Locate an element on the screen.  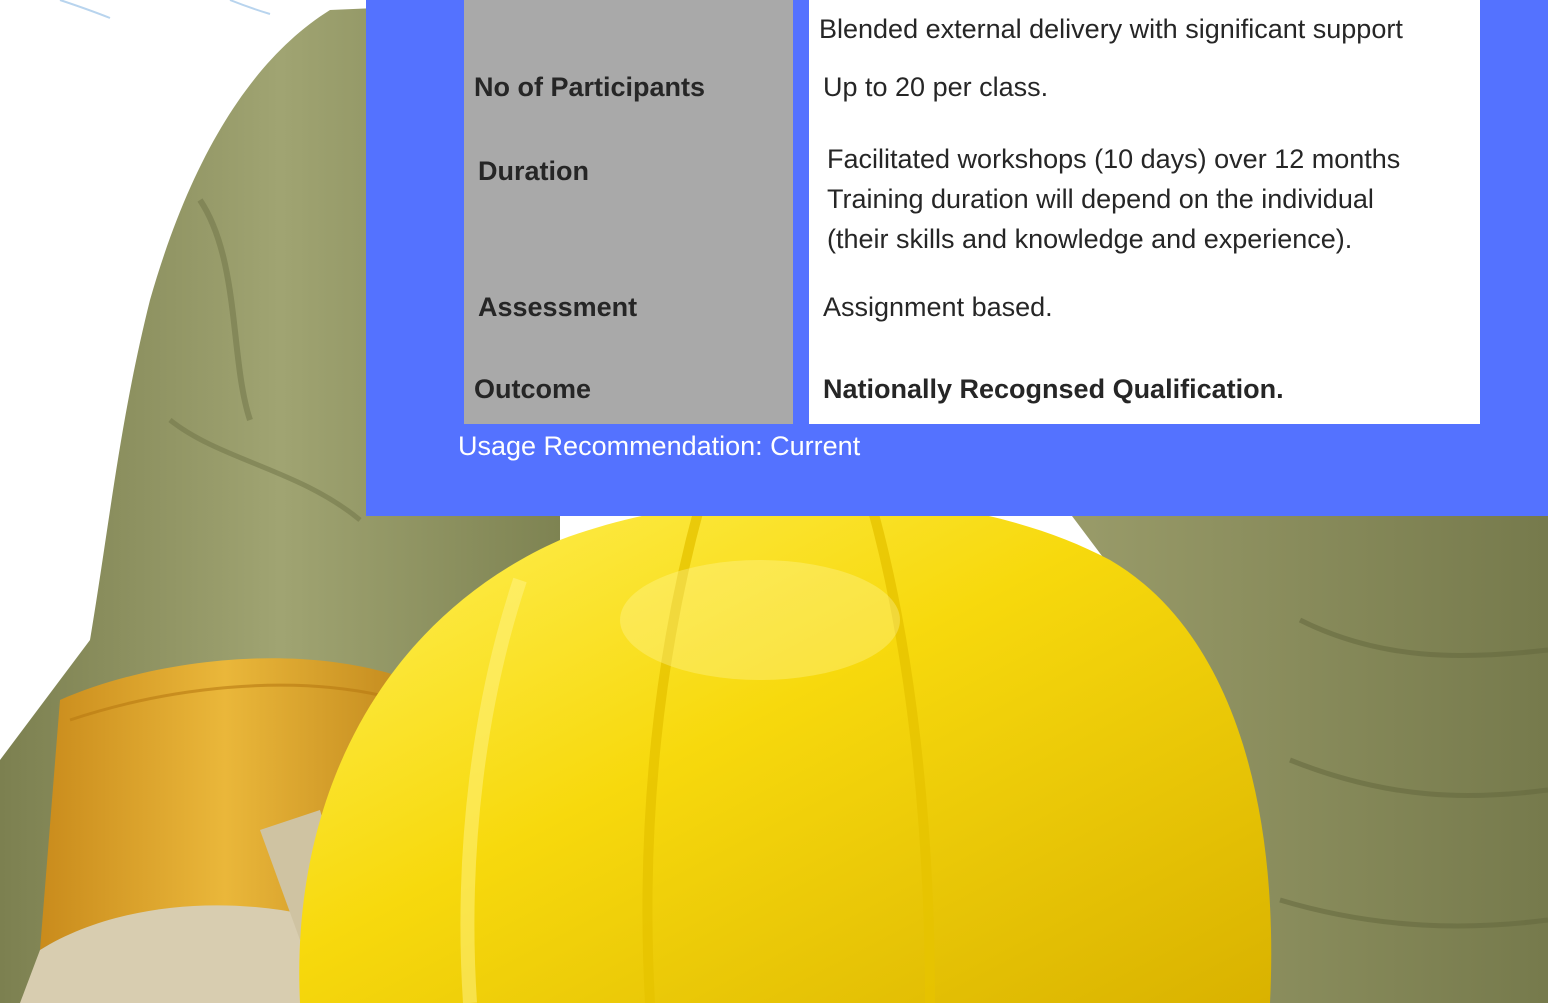
row-label-duration: Duration is located at coordinates (533, 171).